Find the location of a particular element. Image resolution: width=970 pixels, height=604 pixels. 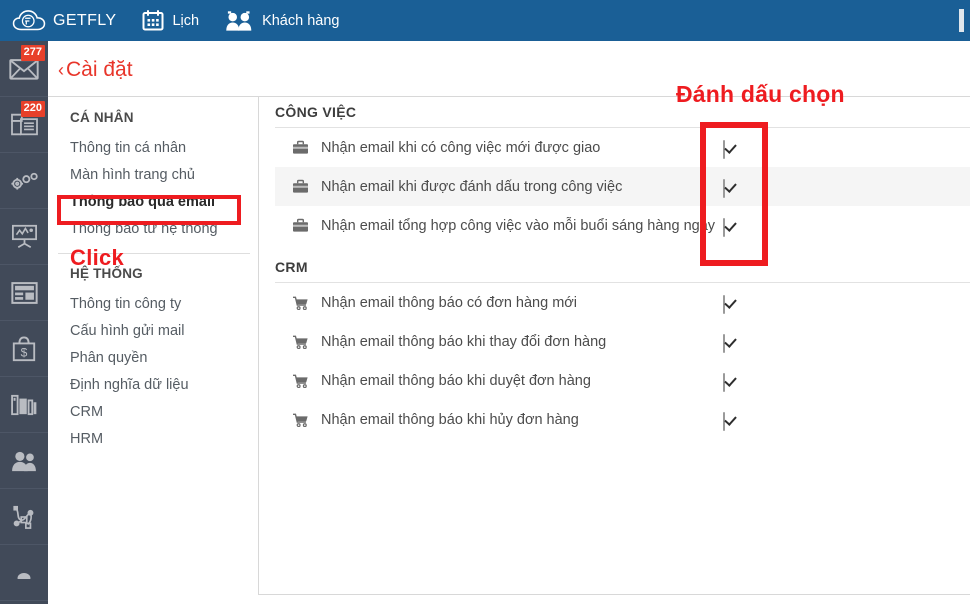

newspaper-icon is located at coordinates (24, 293).